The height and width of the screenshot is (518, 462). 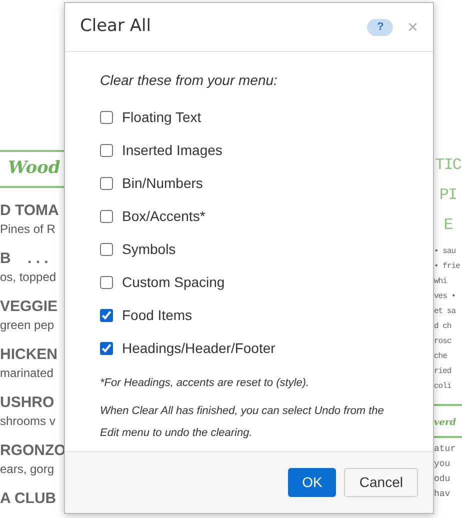 What do you see at coordinates (25, 259) in the screenshot?
I see `menu-item-name: B . . .` at bounding box center [25, 259].